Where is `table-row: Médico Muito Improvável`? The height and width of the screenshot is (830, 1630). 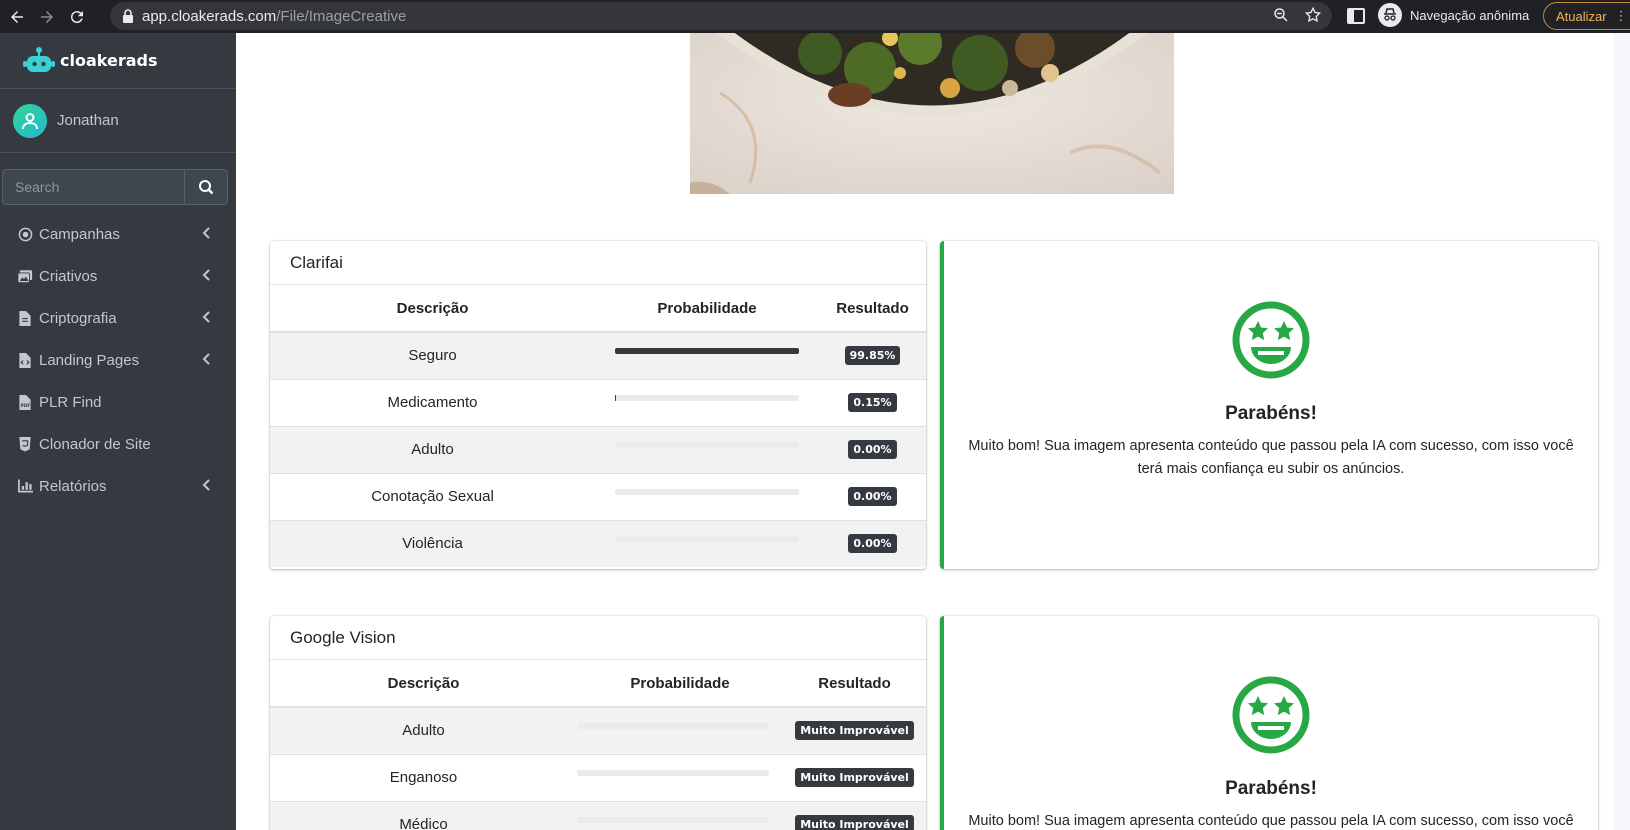 table-row: Médico Muito Improvável is located at coordinates (598, 815).